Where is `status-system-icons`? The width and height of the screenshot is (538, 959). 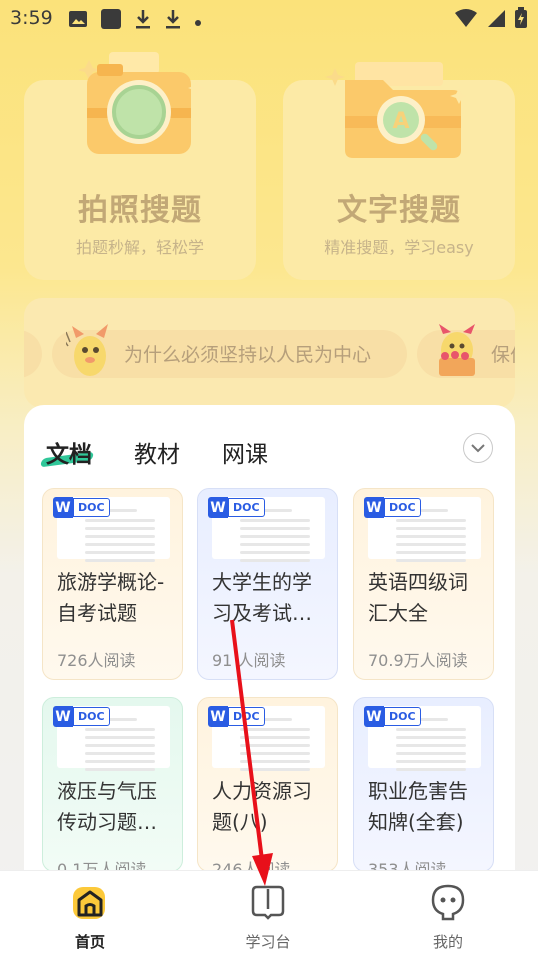 status-system-icons is located at coordinates (491, 20).